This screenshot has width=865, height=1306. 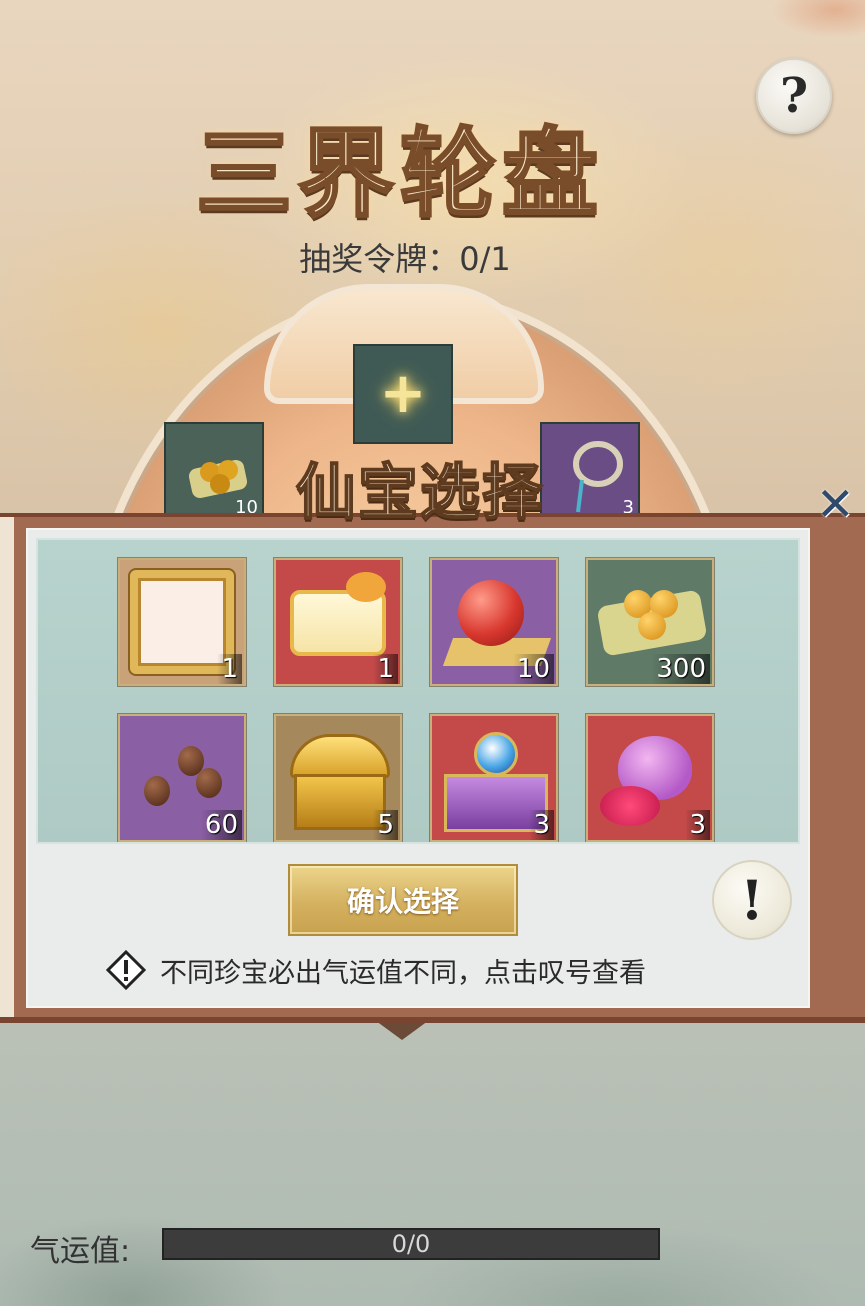 What do you see at coordinates (403, 900) in the screenshot?
I see `confirm-selection-button: 确认选择` at bounding box center [403, 900].